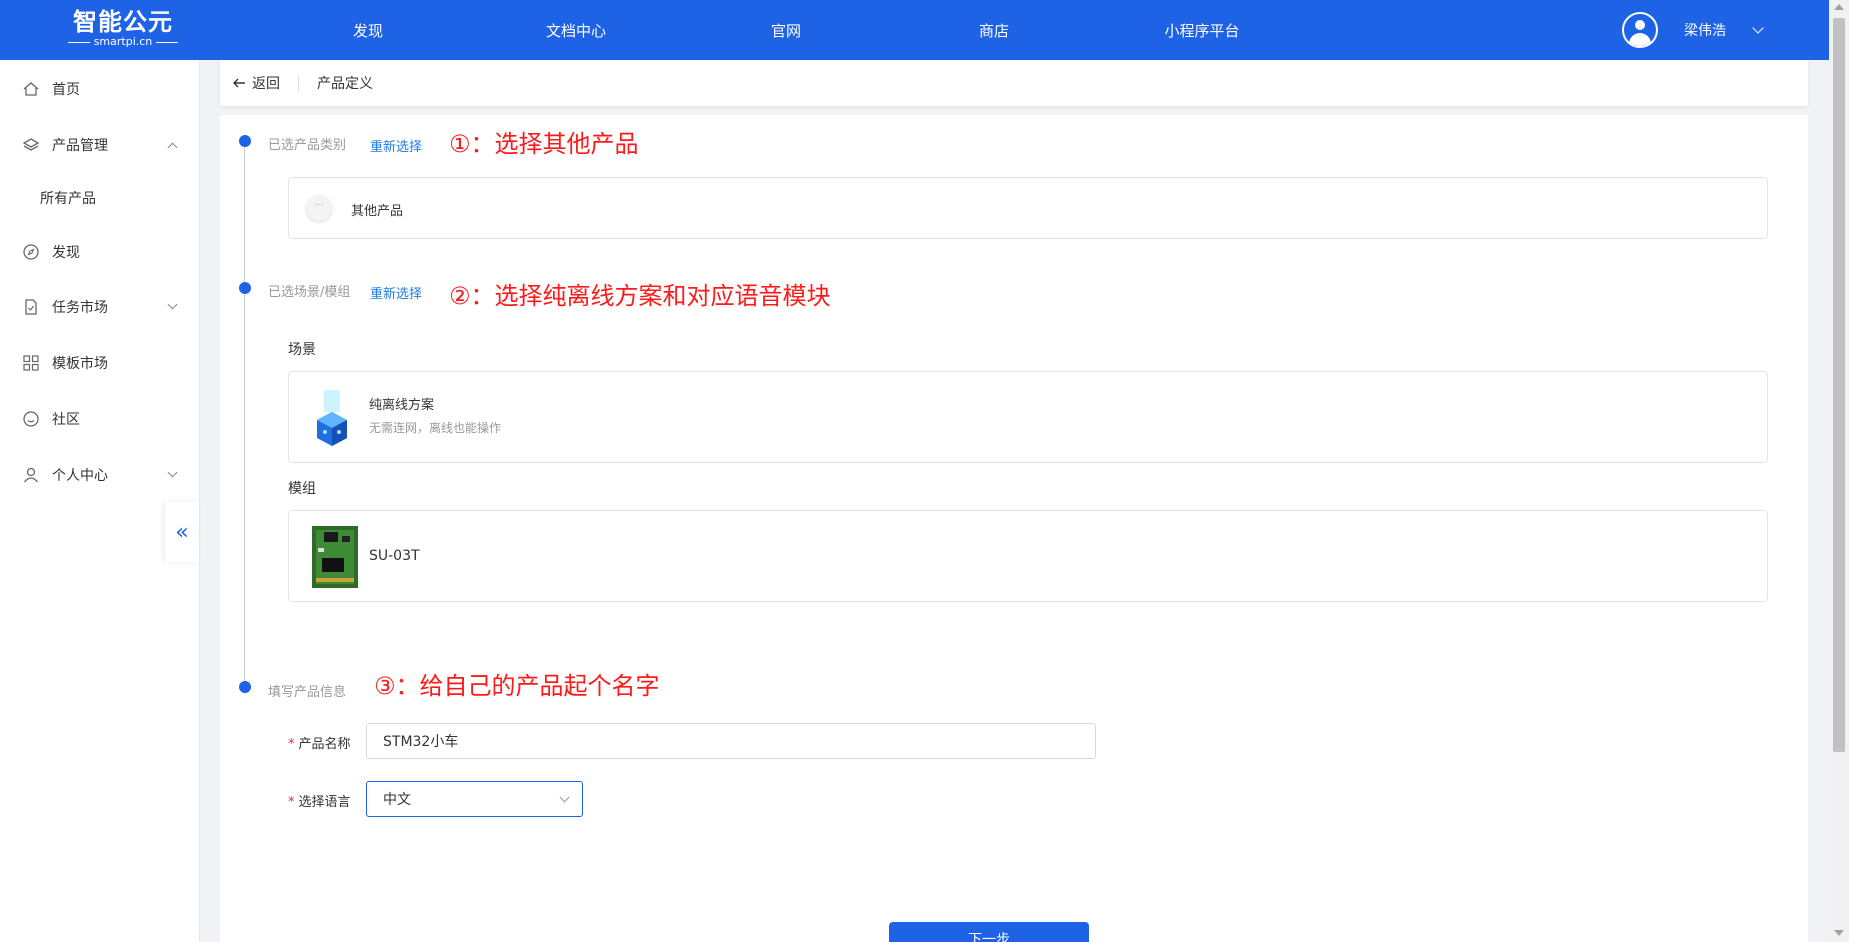 This screenshot has width=1849, height=942. I want to click on sidebar-item-home: 首页, so click(100, 89).